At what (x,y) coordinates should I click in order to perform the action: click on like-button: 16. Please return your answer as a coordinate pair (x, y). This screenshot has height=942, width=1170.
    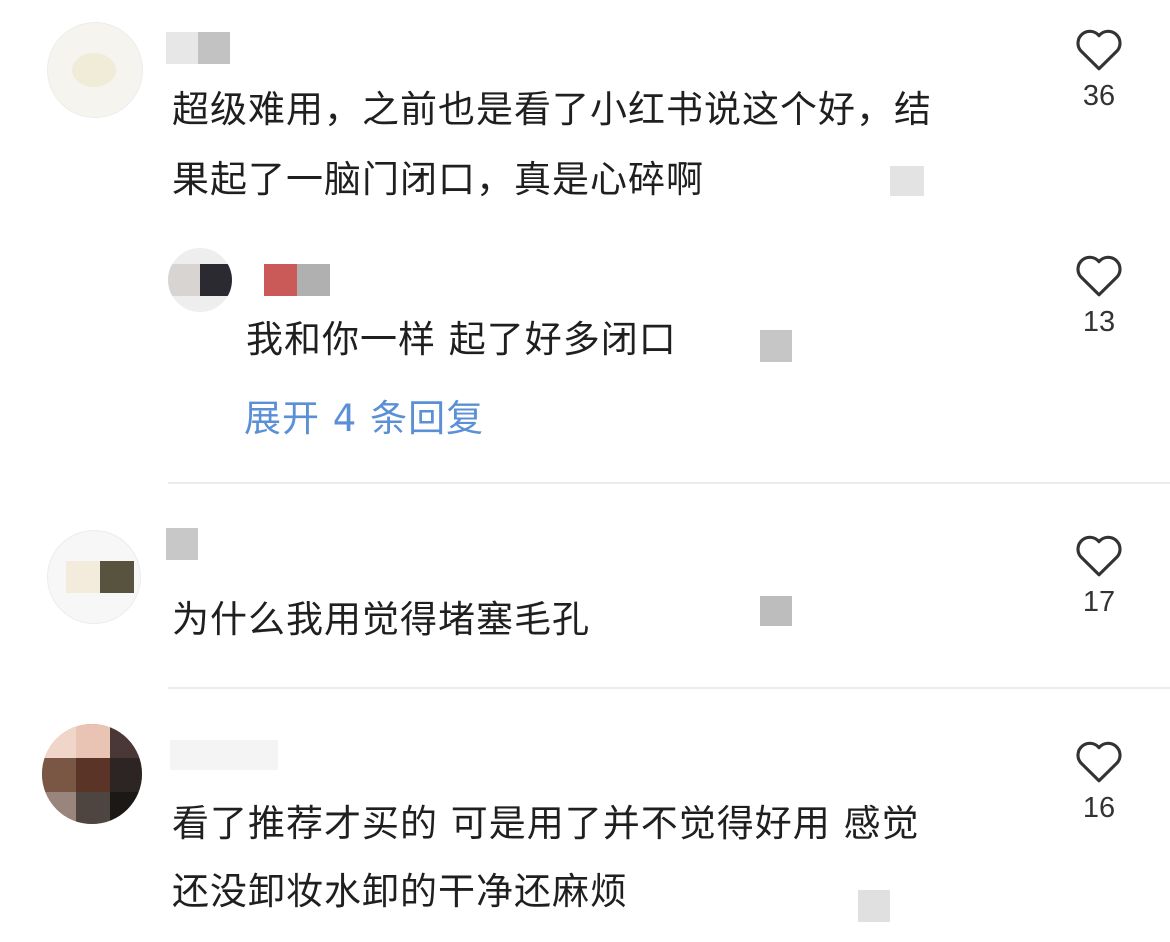
    Looking at the image, I should click on (1099, 781).